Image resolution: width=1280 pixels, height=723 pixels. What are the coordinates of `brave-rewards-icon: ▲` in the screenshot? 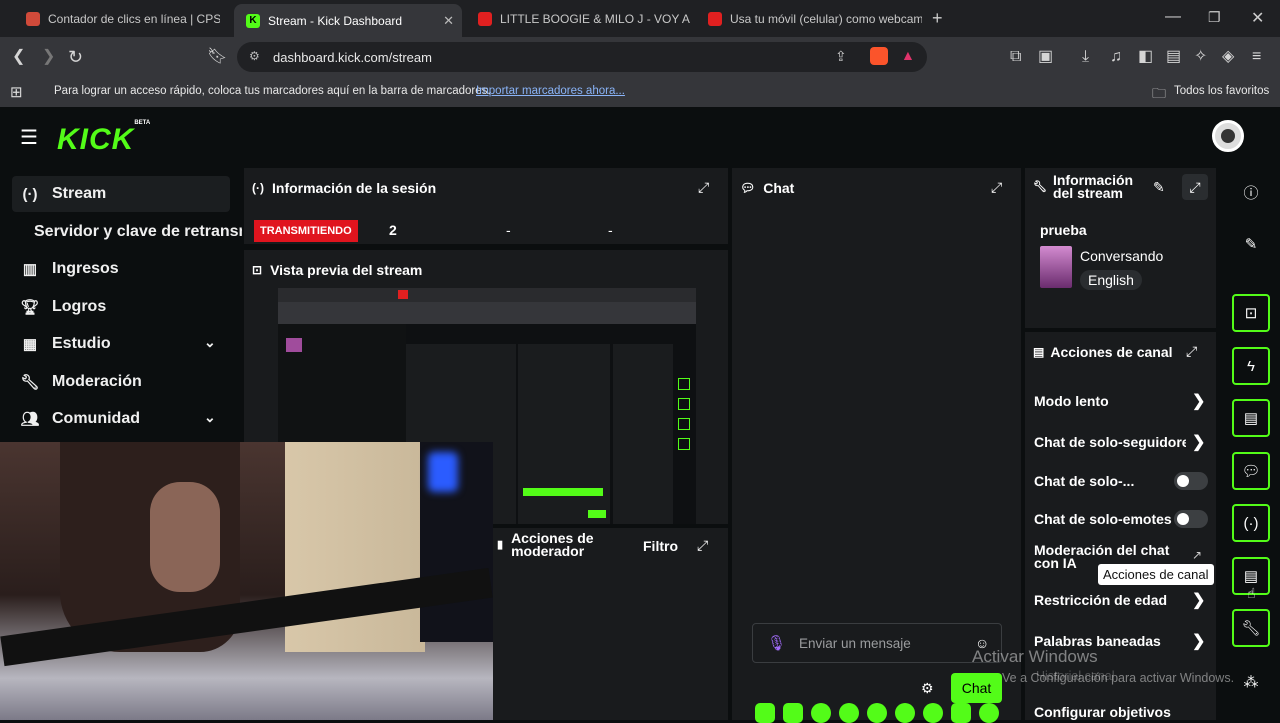 It's located at (908, 55).